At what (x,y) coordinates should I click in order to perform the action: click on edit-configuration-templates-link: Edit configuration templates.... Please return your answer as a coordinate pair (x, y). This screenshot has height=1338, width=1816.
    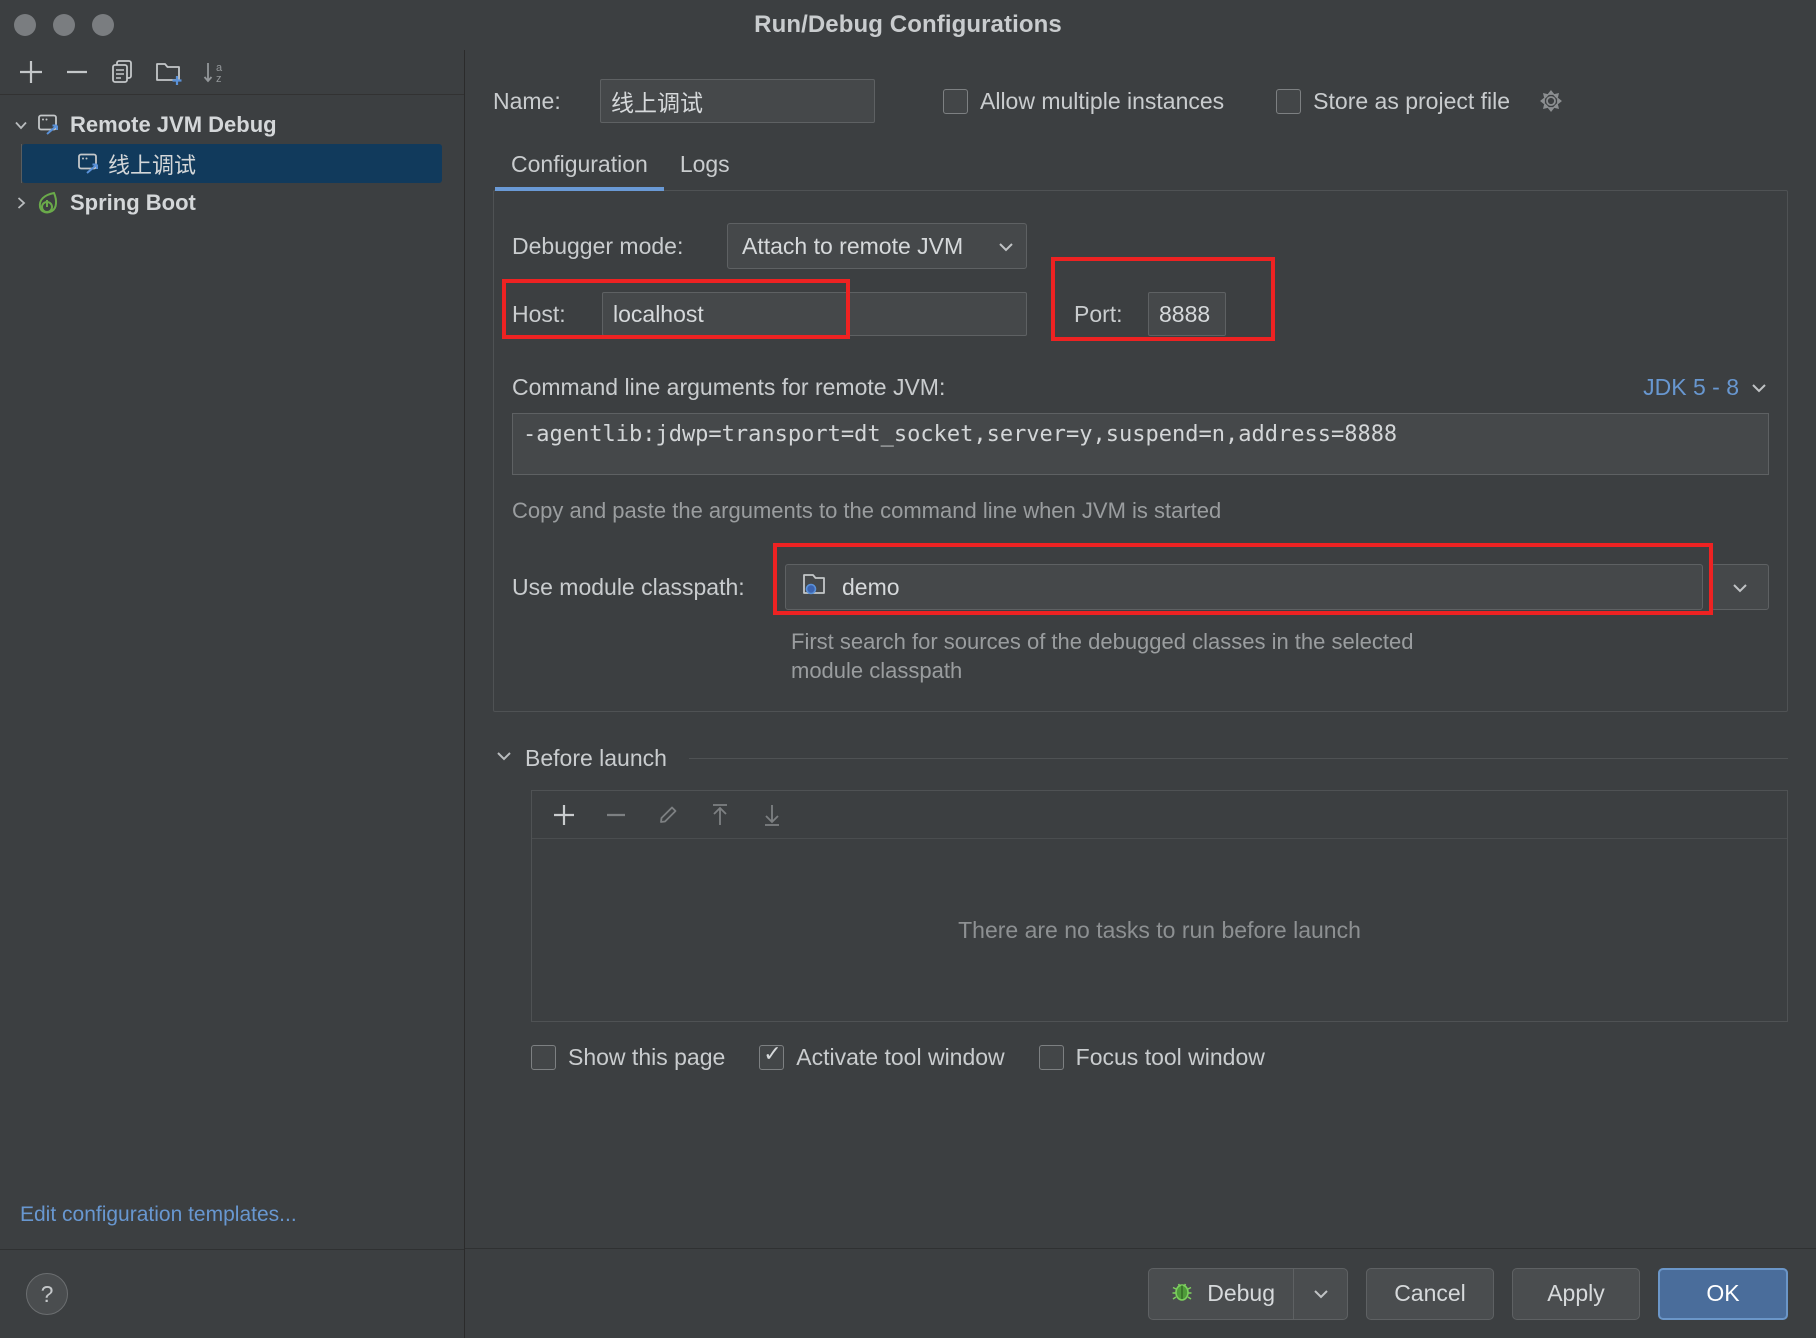
    Looking at the image, I should click on (242, 1215).